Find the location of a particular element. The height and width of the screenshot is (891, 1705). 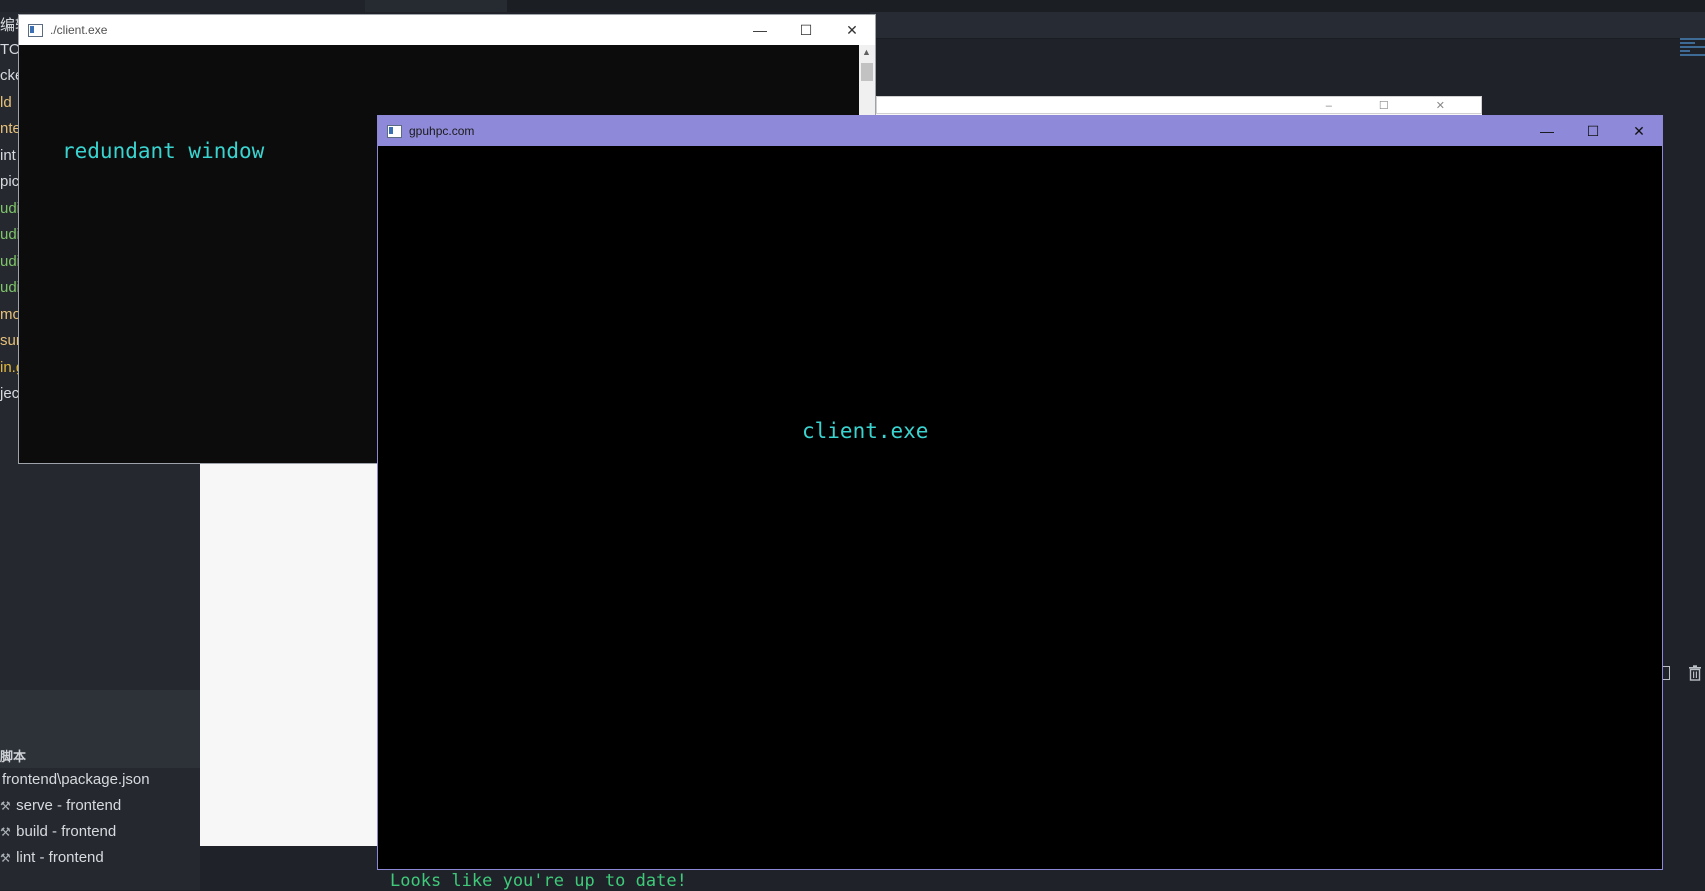

explorer-item: sur is located at coordinates (9, 340).